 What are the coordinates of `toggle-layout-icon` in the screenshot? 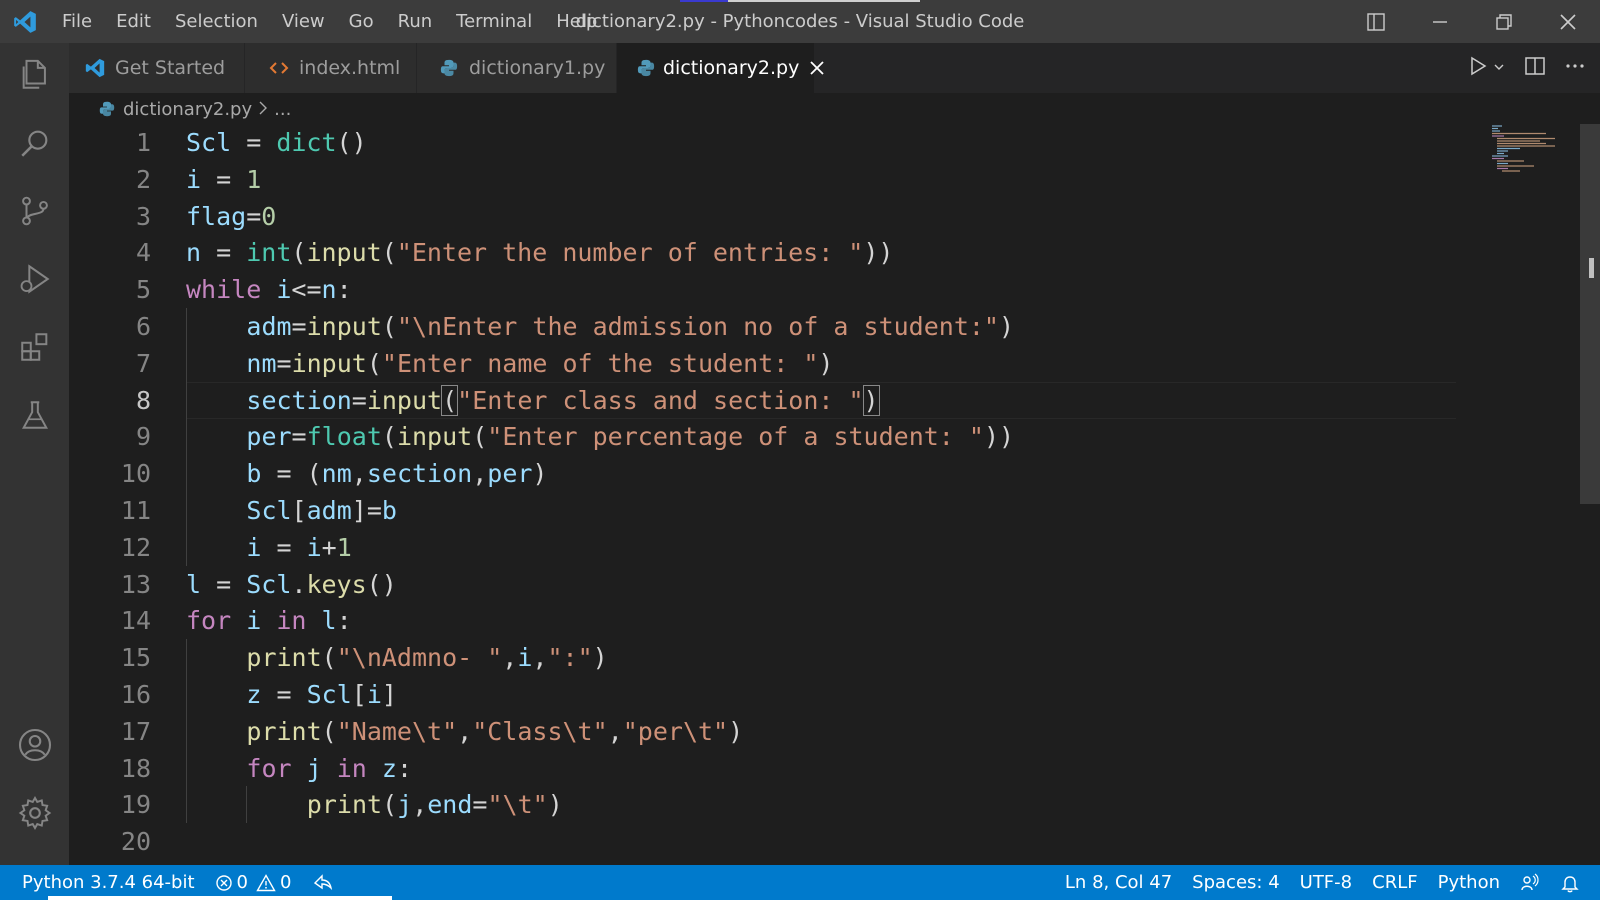 It's located at (1376, 21).